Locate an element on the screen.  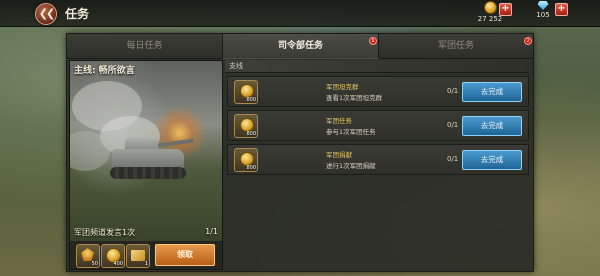
tab-label: 司令部任务 is located at coordinates (300, 46).